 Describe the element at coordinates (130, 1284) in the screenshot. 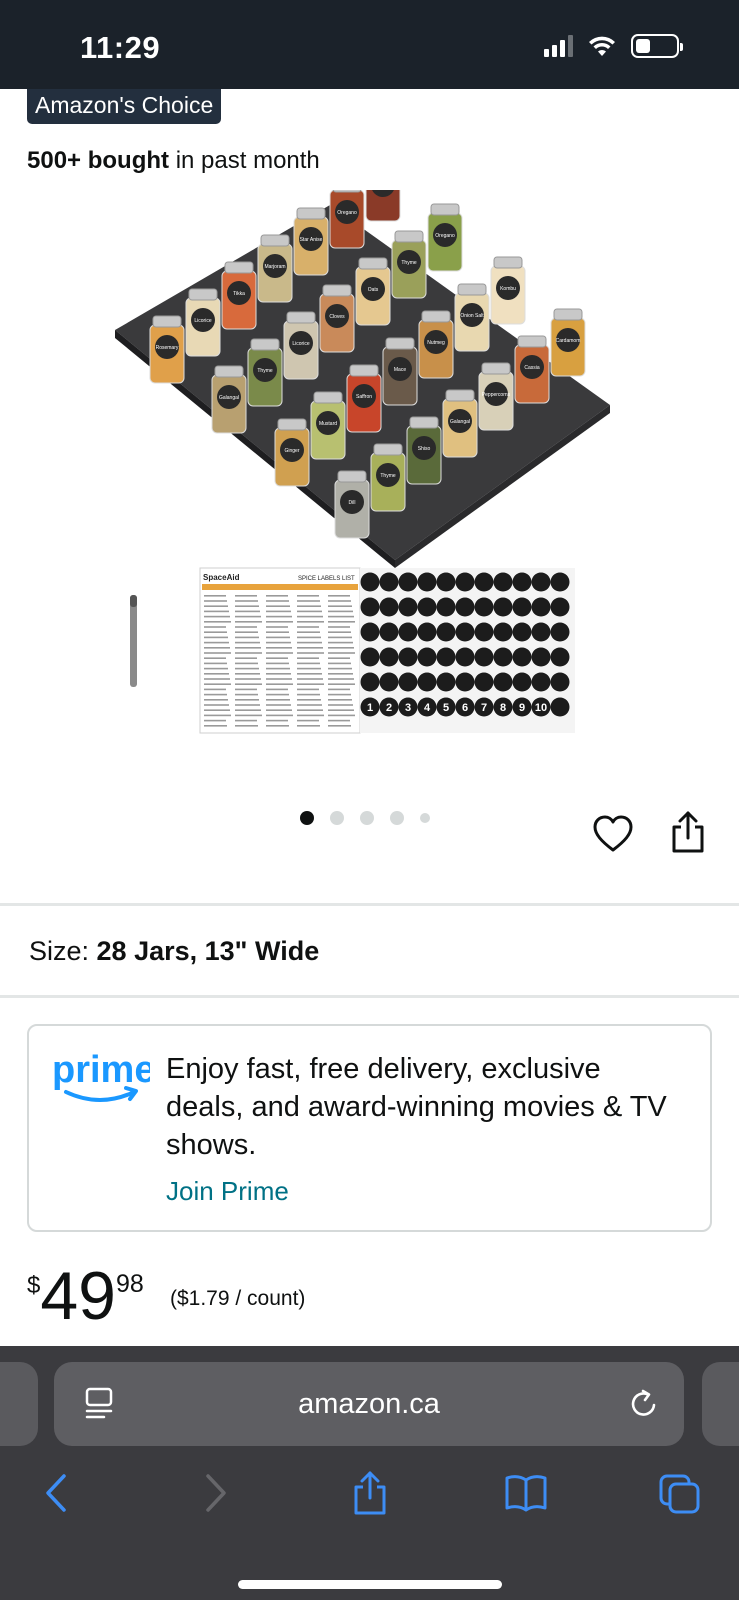

I see `price-fraction: 98` at that location.